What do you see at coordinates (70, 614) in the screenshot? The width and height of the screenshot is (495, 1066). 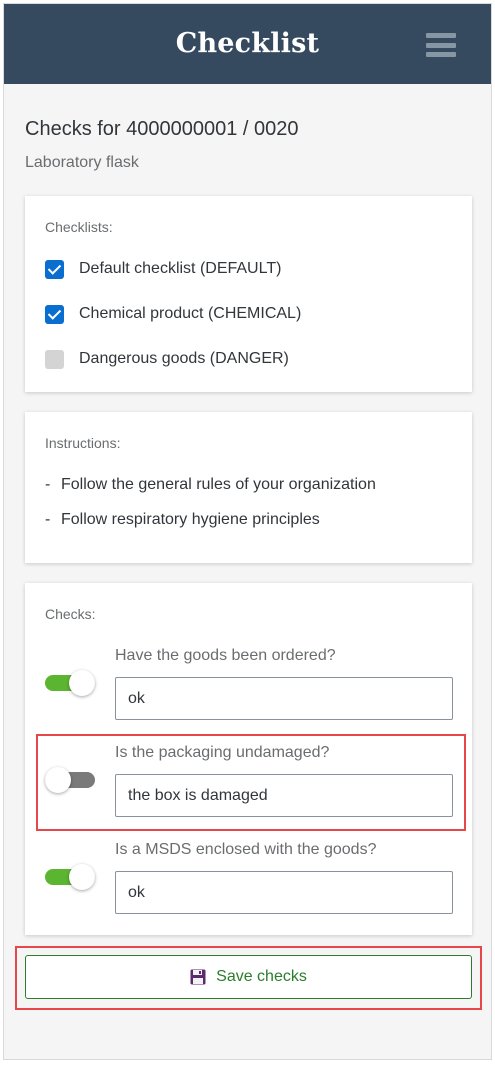 I see `checks-label: Checks:` at bounding box center [70, 614].